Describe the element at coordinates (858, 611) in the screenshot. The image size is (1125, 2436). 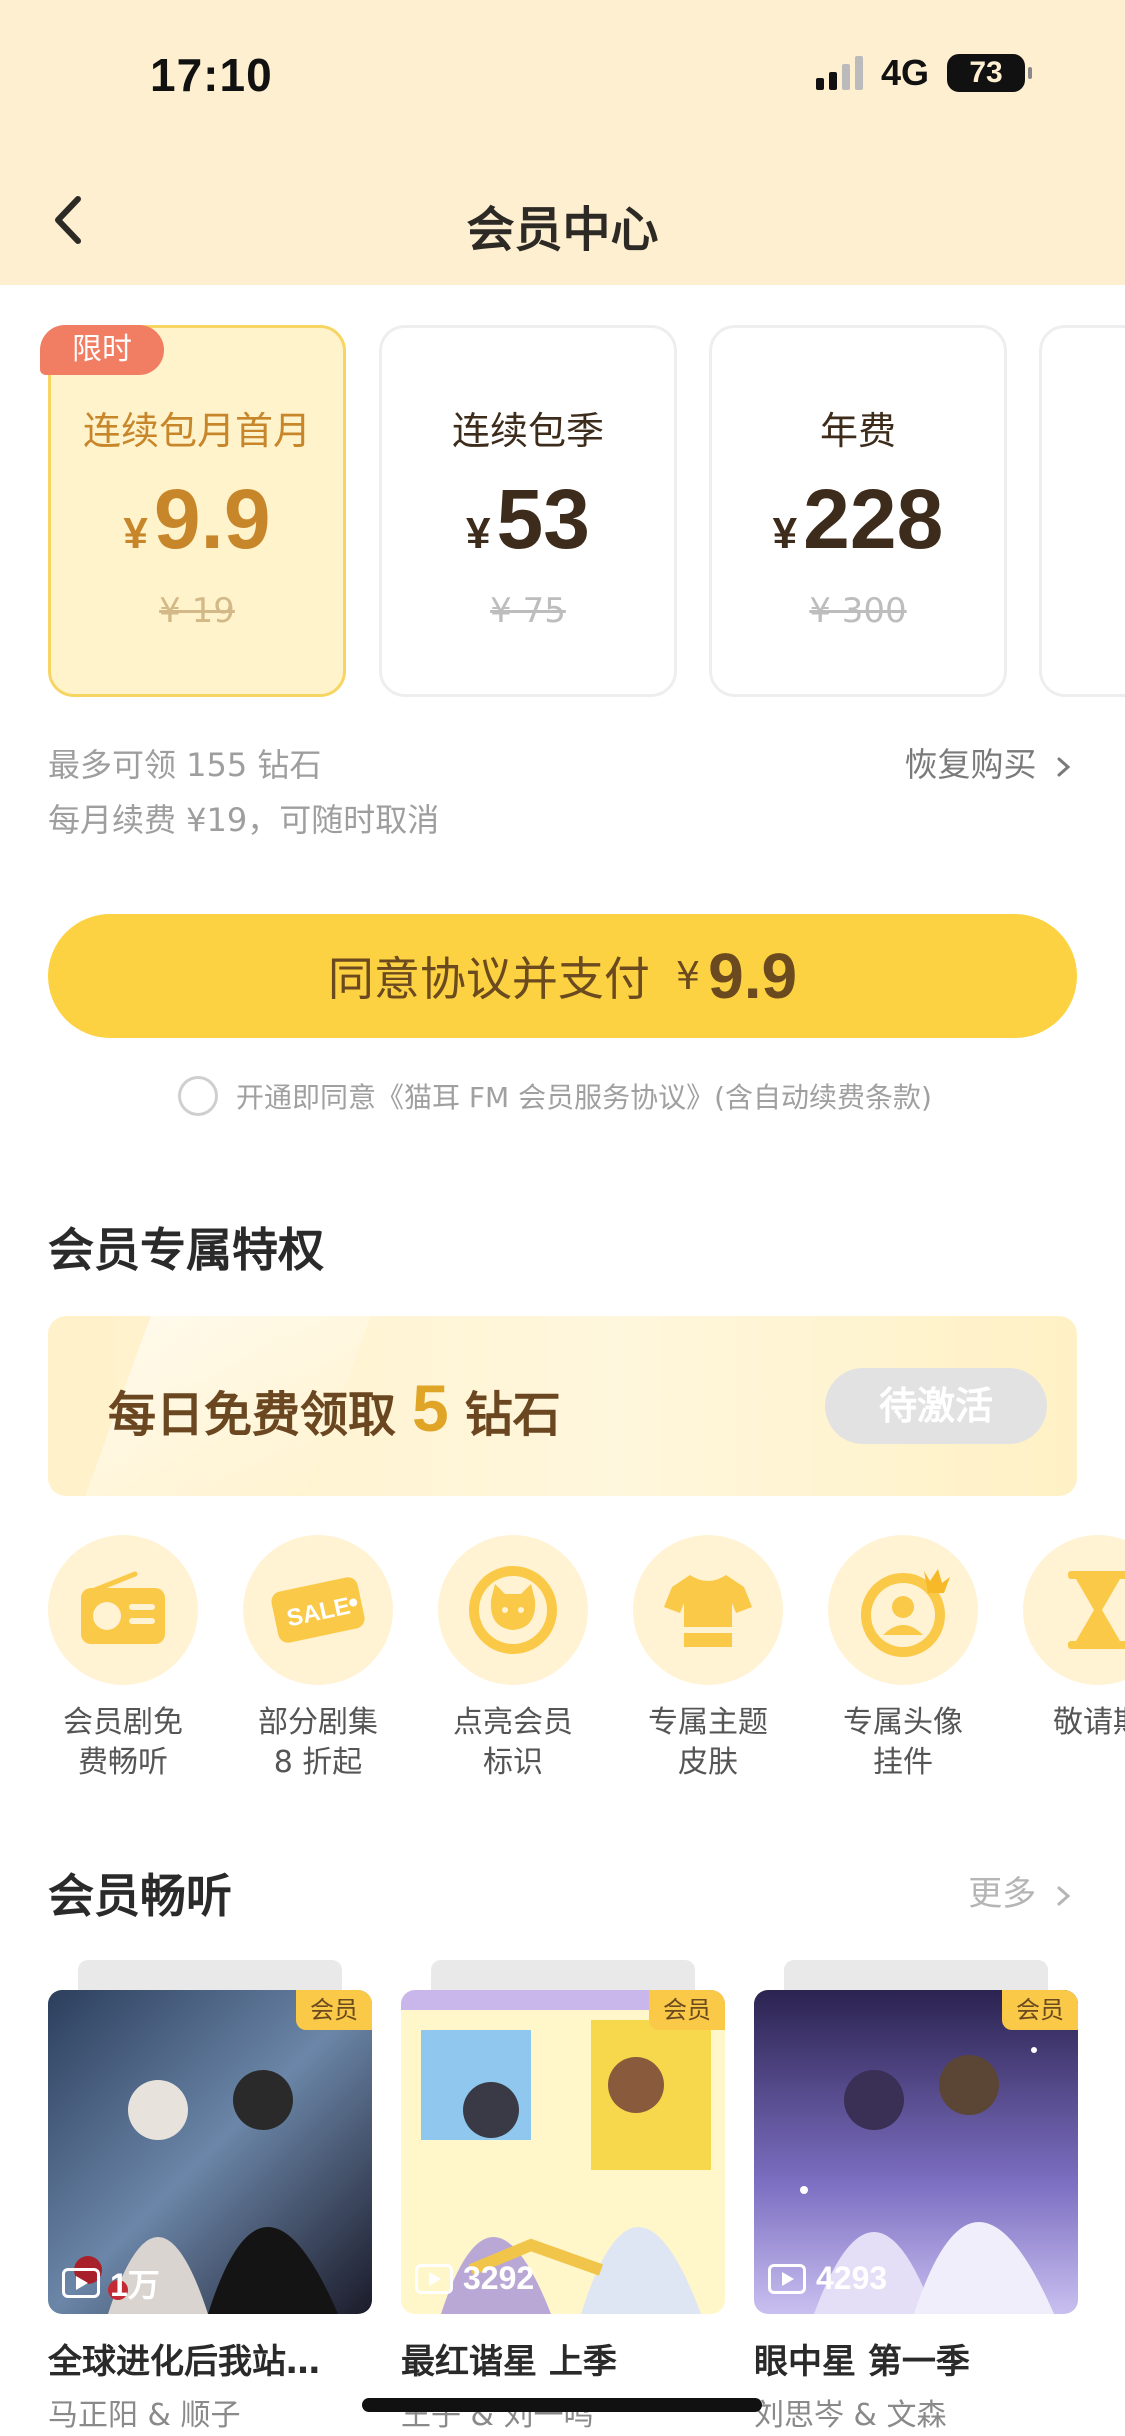
I see `plan-original-price: ¥ 300` at that location.